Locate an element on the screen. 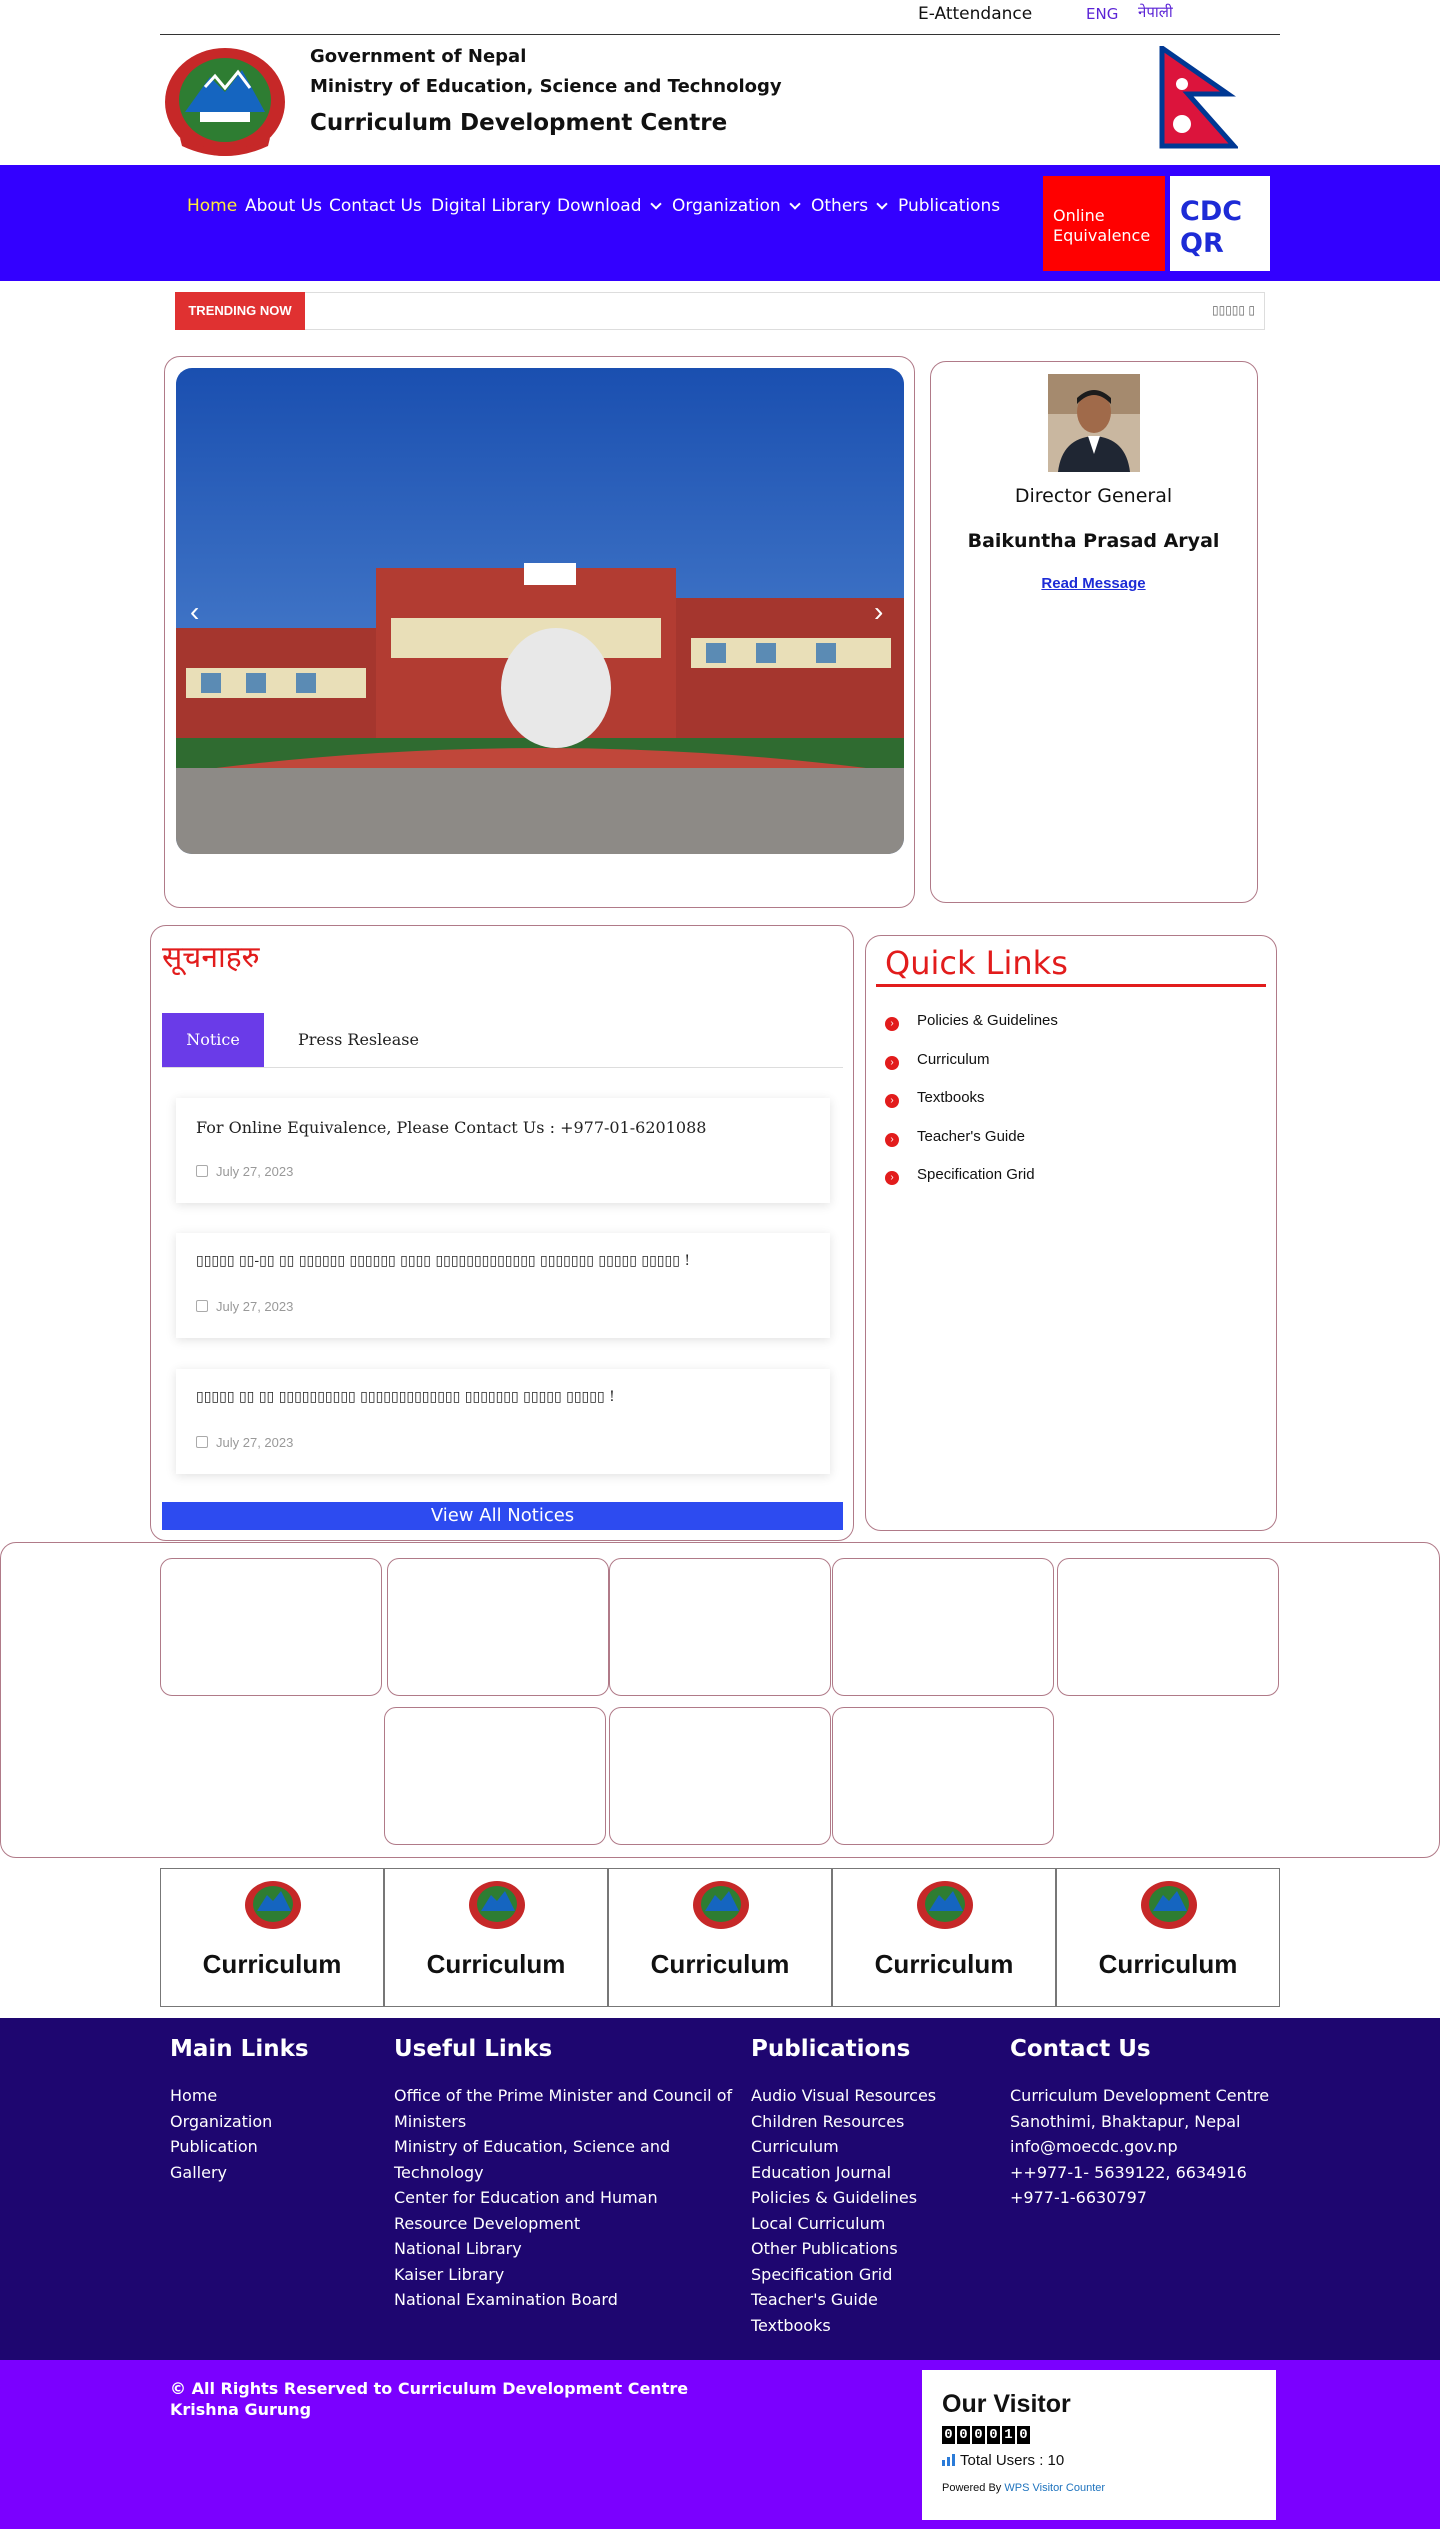 The width and height of the screenshot is (1440, 2529). contact-email: info@moecdc.gov.np is located at coordinates (1150, 2147).